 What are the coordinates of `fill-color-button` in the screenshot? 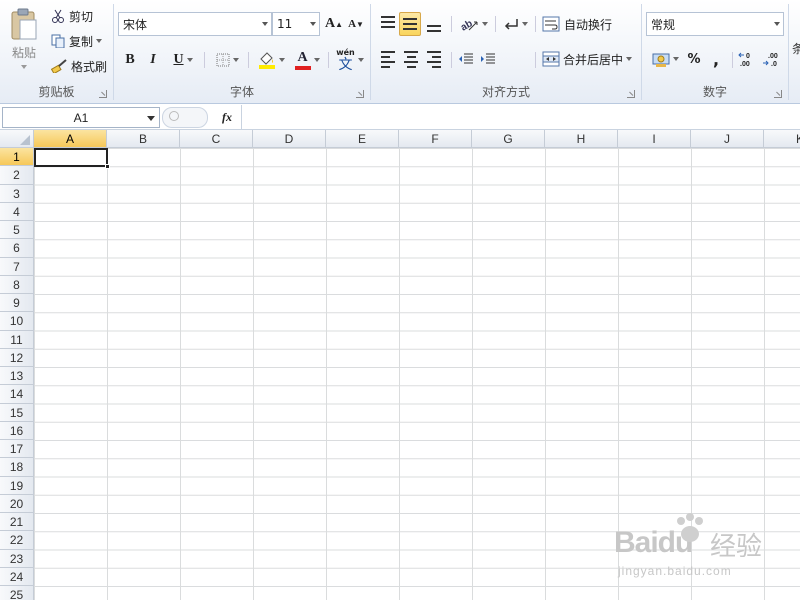 It's located at (271, 60).